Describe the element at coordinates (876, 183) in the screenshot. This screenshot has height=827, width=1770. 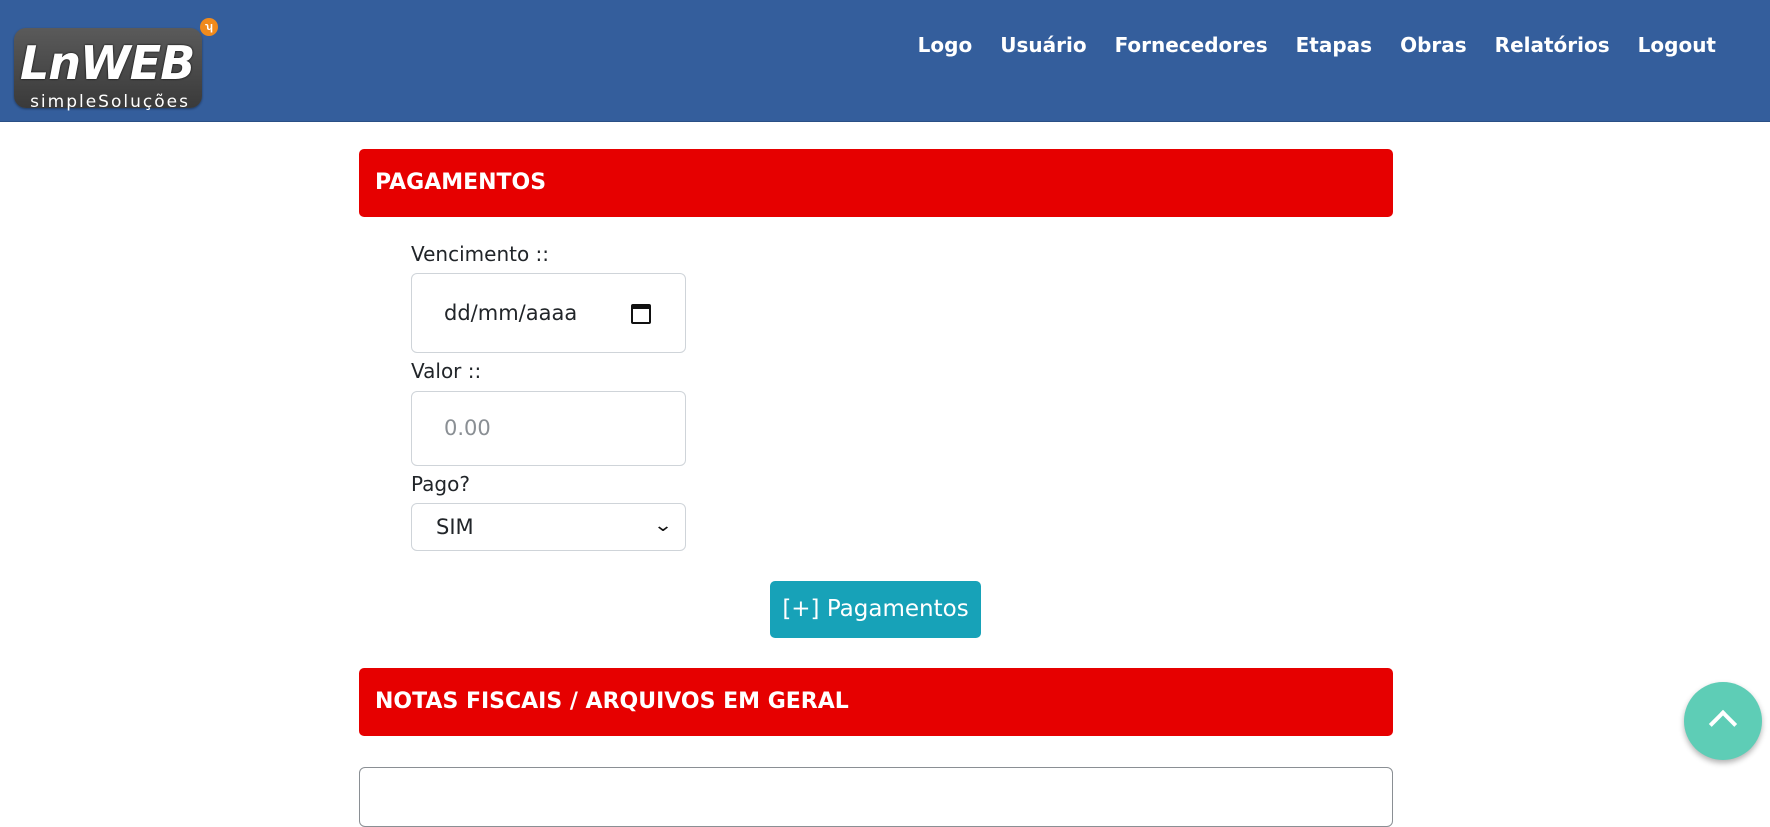
I see `pagamentos-header: PAGAMENTOS` at that location.